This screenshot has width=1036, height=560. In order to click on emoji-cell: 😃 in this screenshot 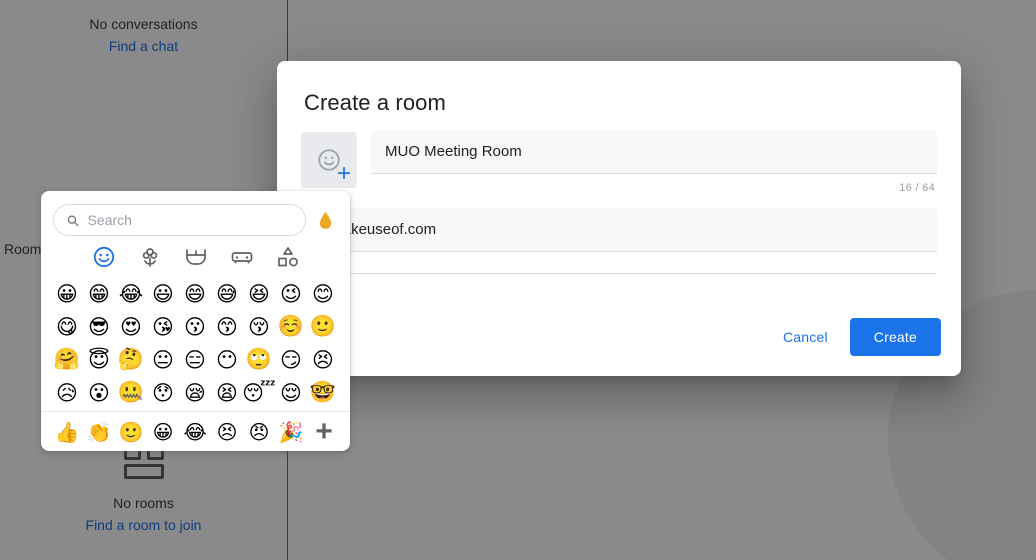, I will do `click(163, 293)`.